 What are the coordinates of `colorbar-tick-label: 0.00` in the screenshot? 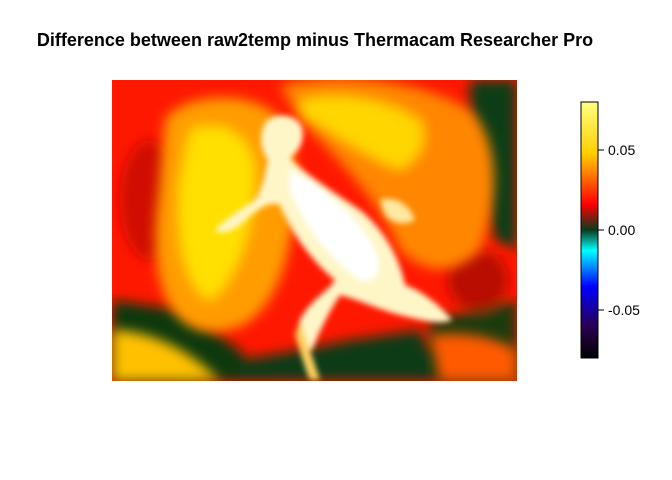 It's located at (621, 230).